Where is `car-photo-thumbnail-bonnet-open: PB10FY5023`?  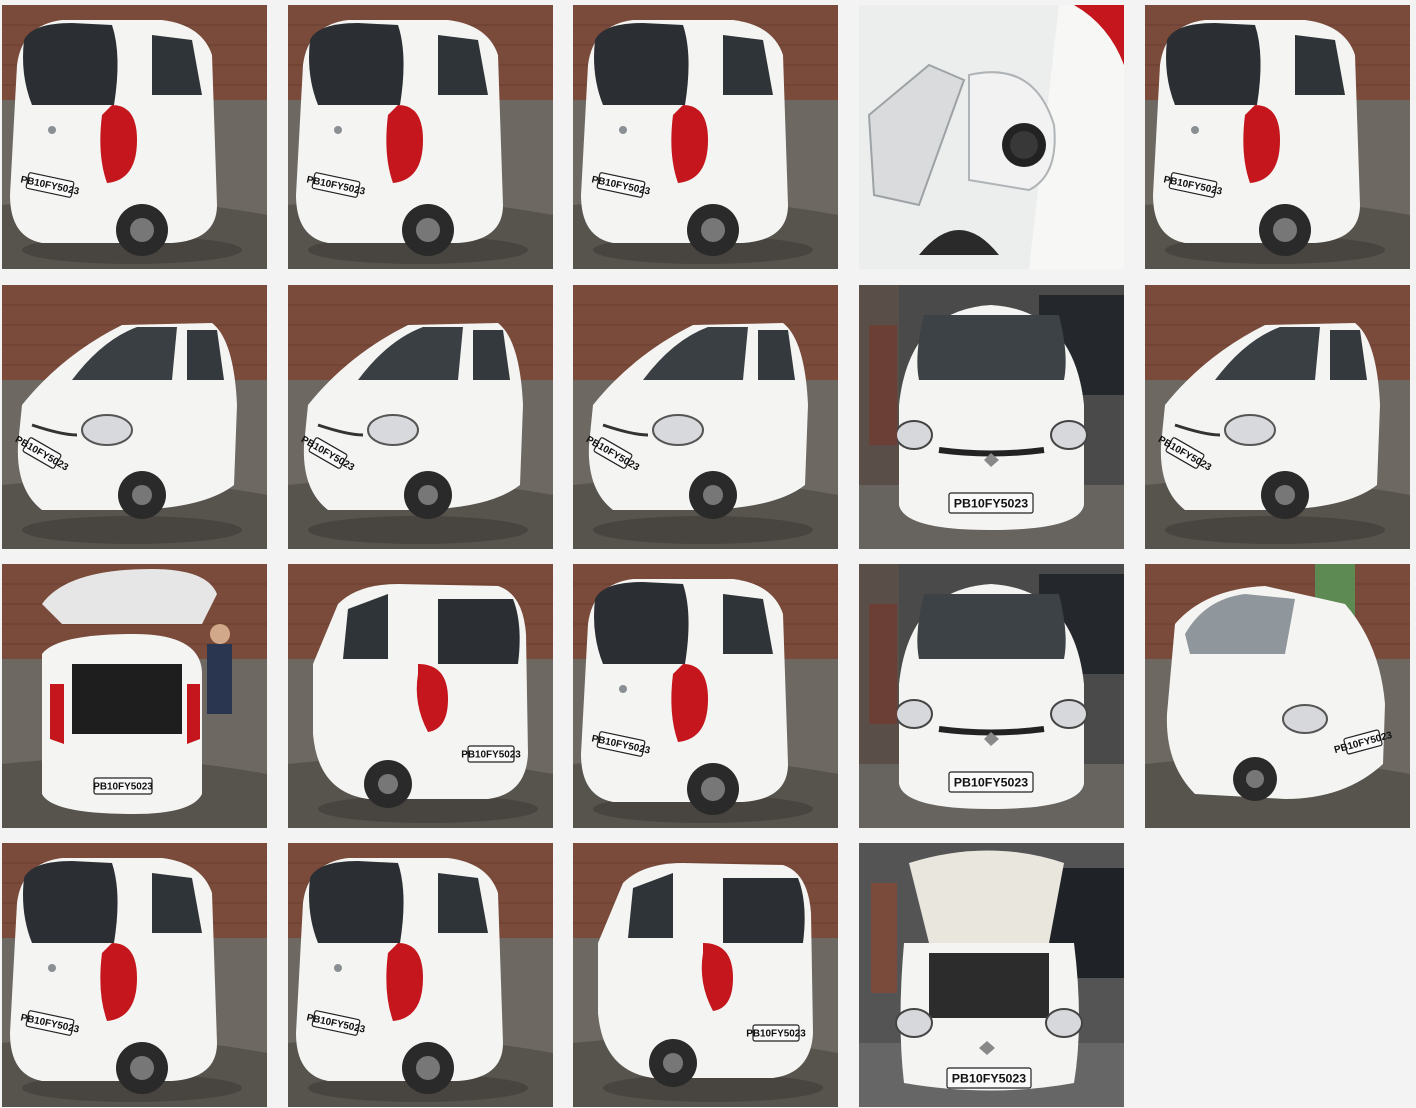 car-photo-thumbnail-bonnet-open: PB10FY5023 is located at coordinates (991, 975).